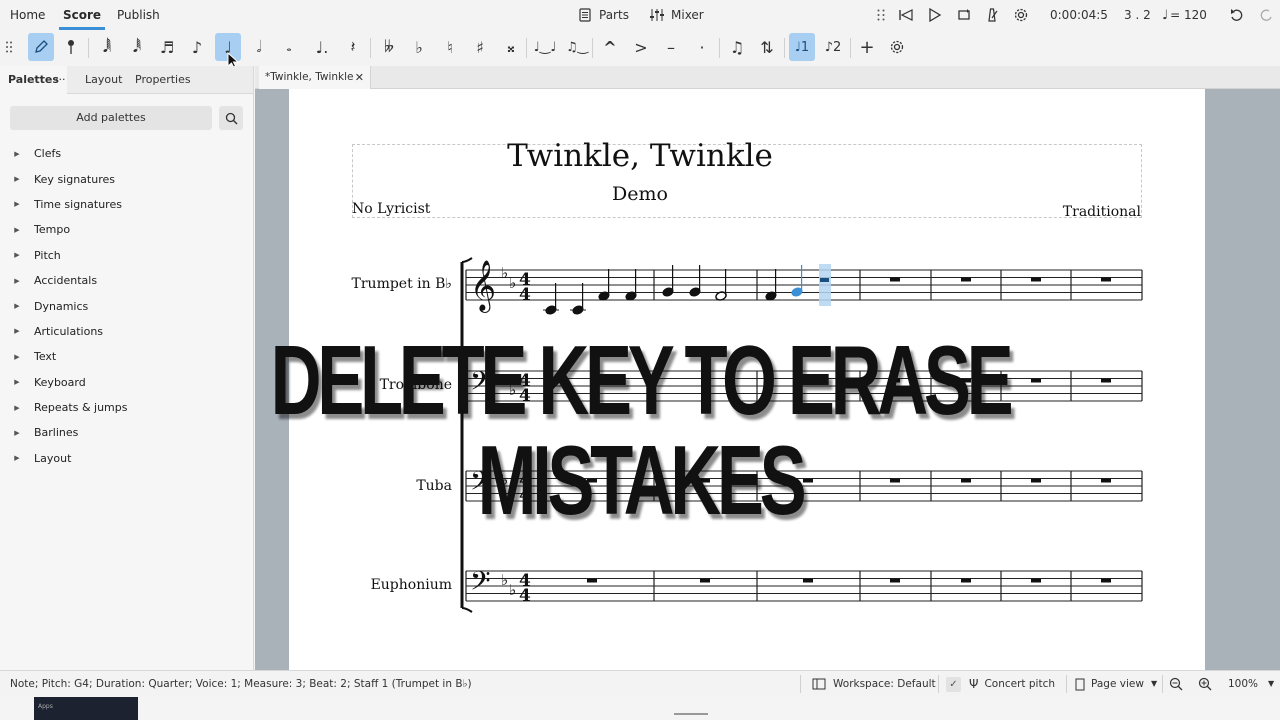 Image resolution: width=1280 pixels, height=720 pixels. I want to click on workspace-icon, so click(819, 684).